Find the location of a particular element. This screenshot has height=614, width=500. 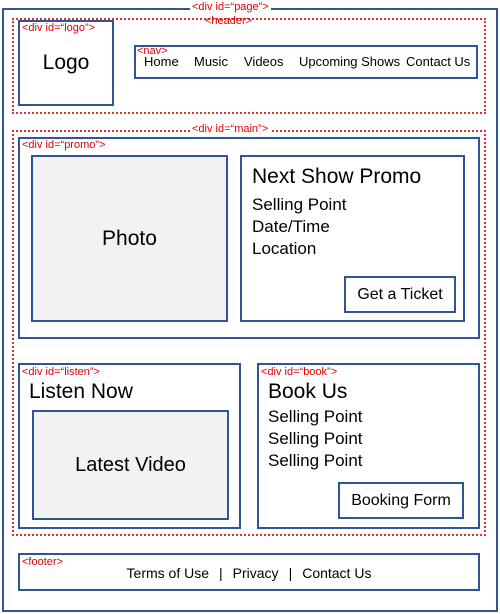

booking-form-button: Booking Form is located at coordinates (401, 500).